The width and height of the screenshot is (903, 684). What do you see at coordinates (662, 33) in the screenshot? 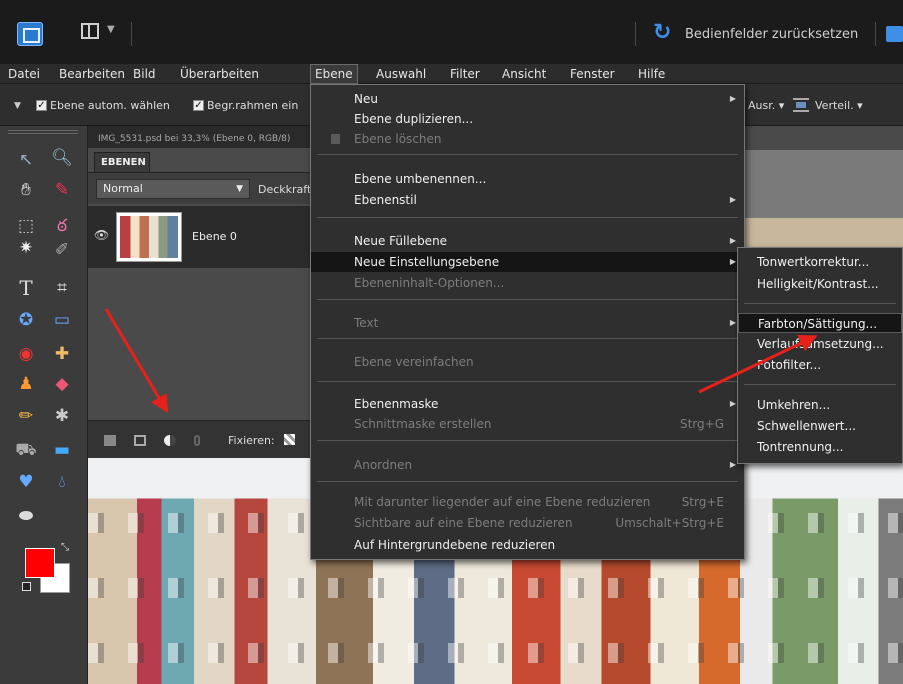
I see `reset-icon: ↻` at bounding box center [662, 33].